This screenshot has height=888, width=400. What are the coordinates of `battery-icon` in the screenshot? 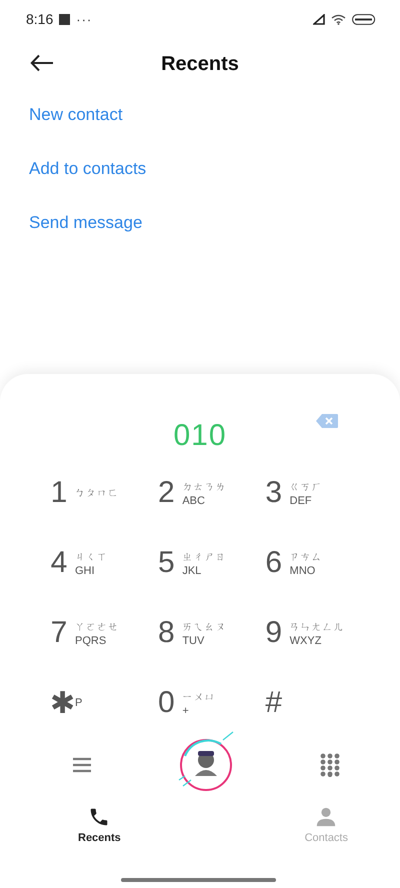 It's located at (364, 19).